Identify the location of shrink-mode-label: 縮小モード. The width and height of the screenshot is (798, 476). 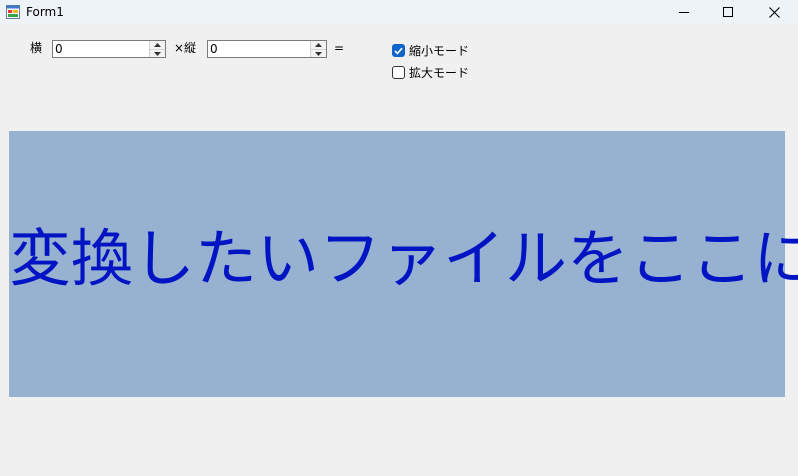
(439, 51).